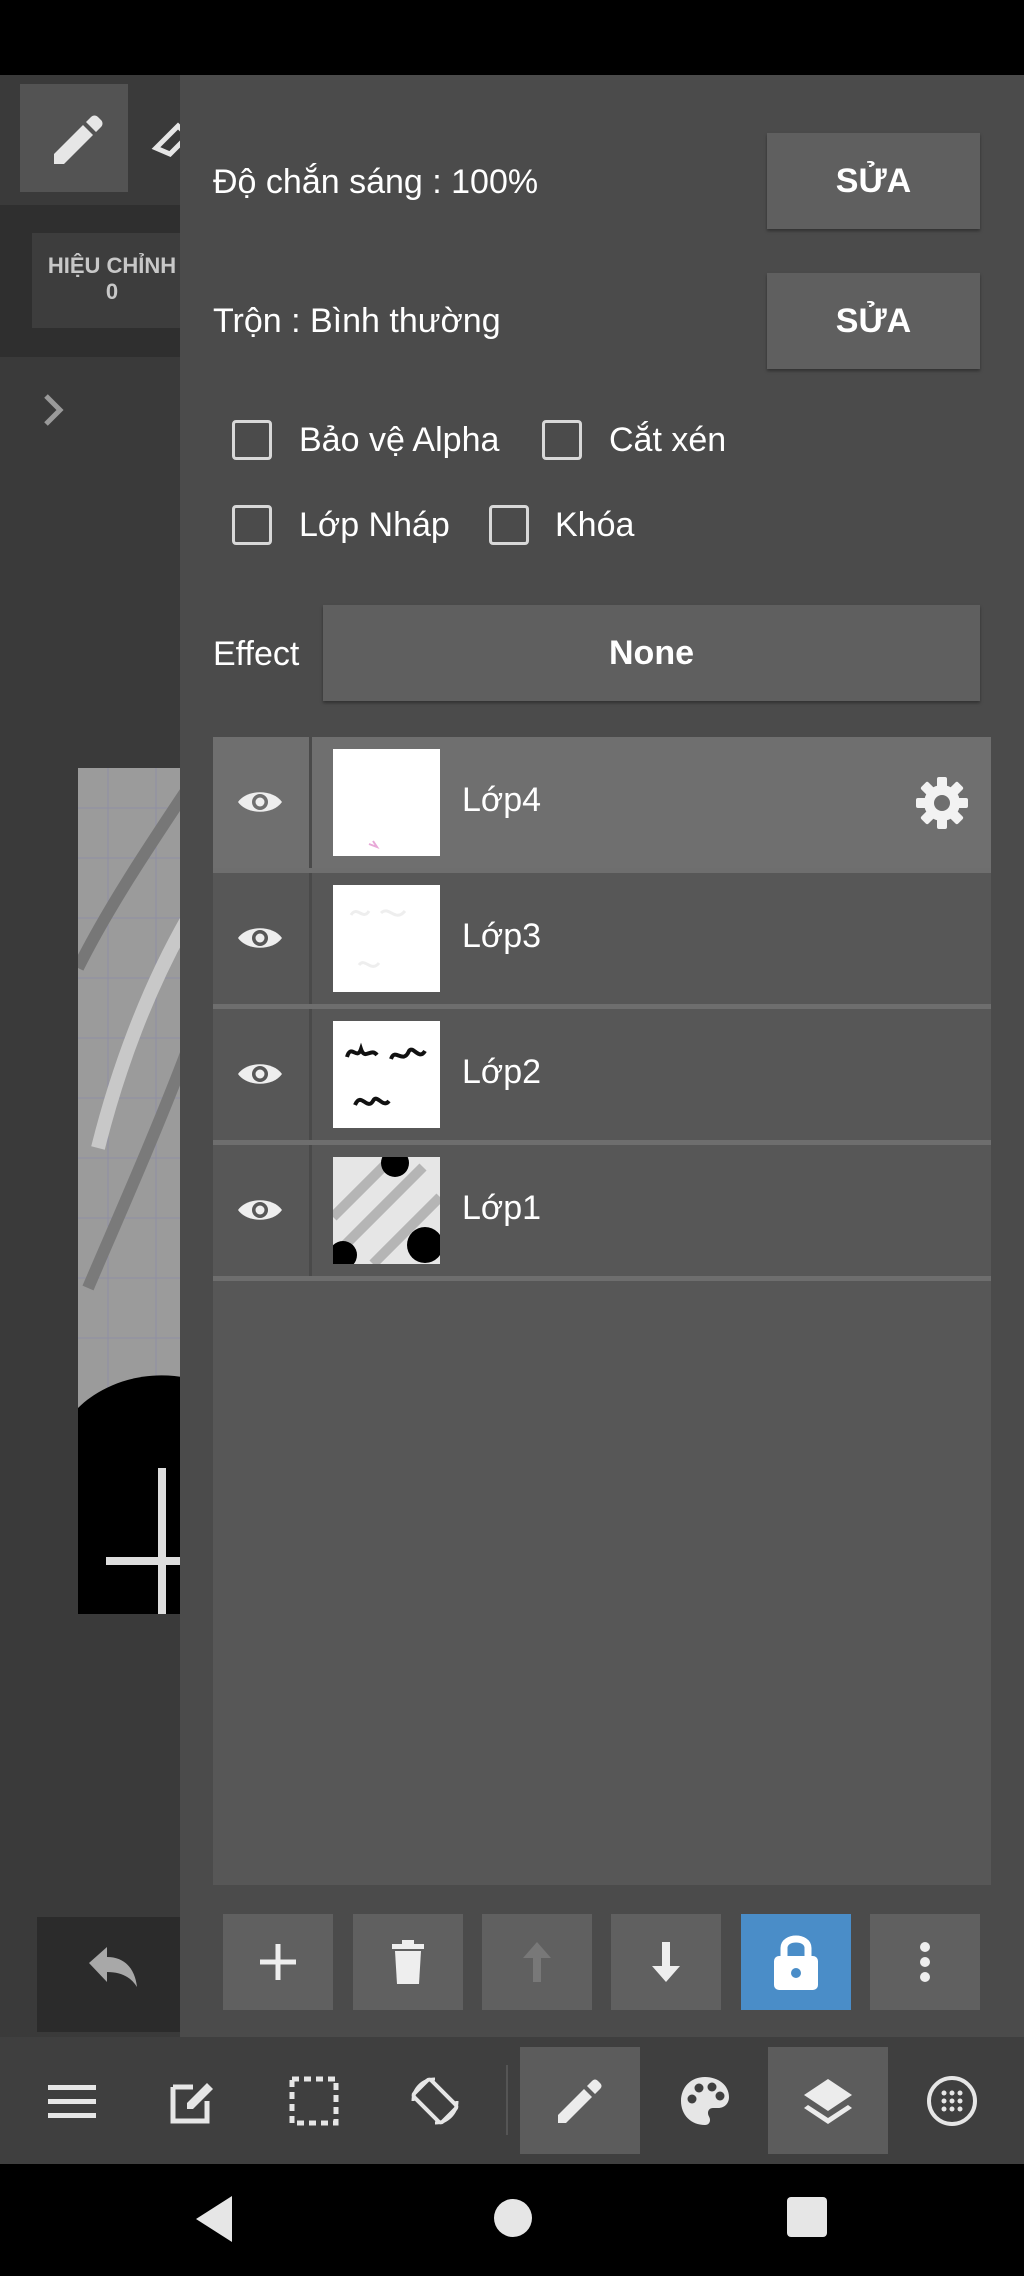 The image size is (1024, 2276). Describe the element at coordinates (54, 410) in the screenshot. I see `chevron-right-icon` at that location.